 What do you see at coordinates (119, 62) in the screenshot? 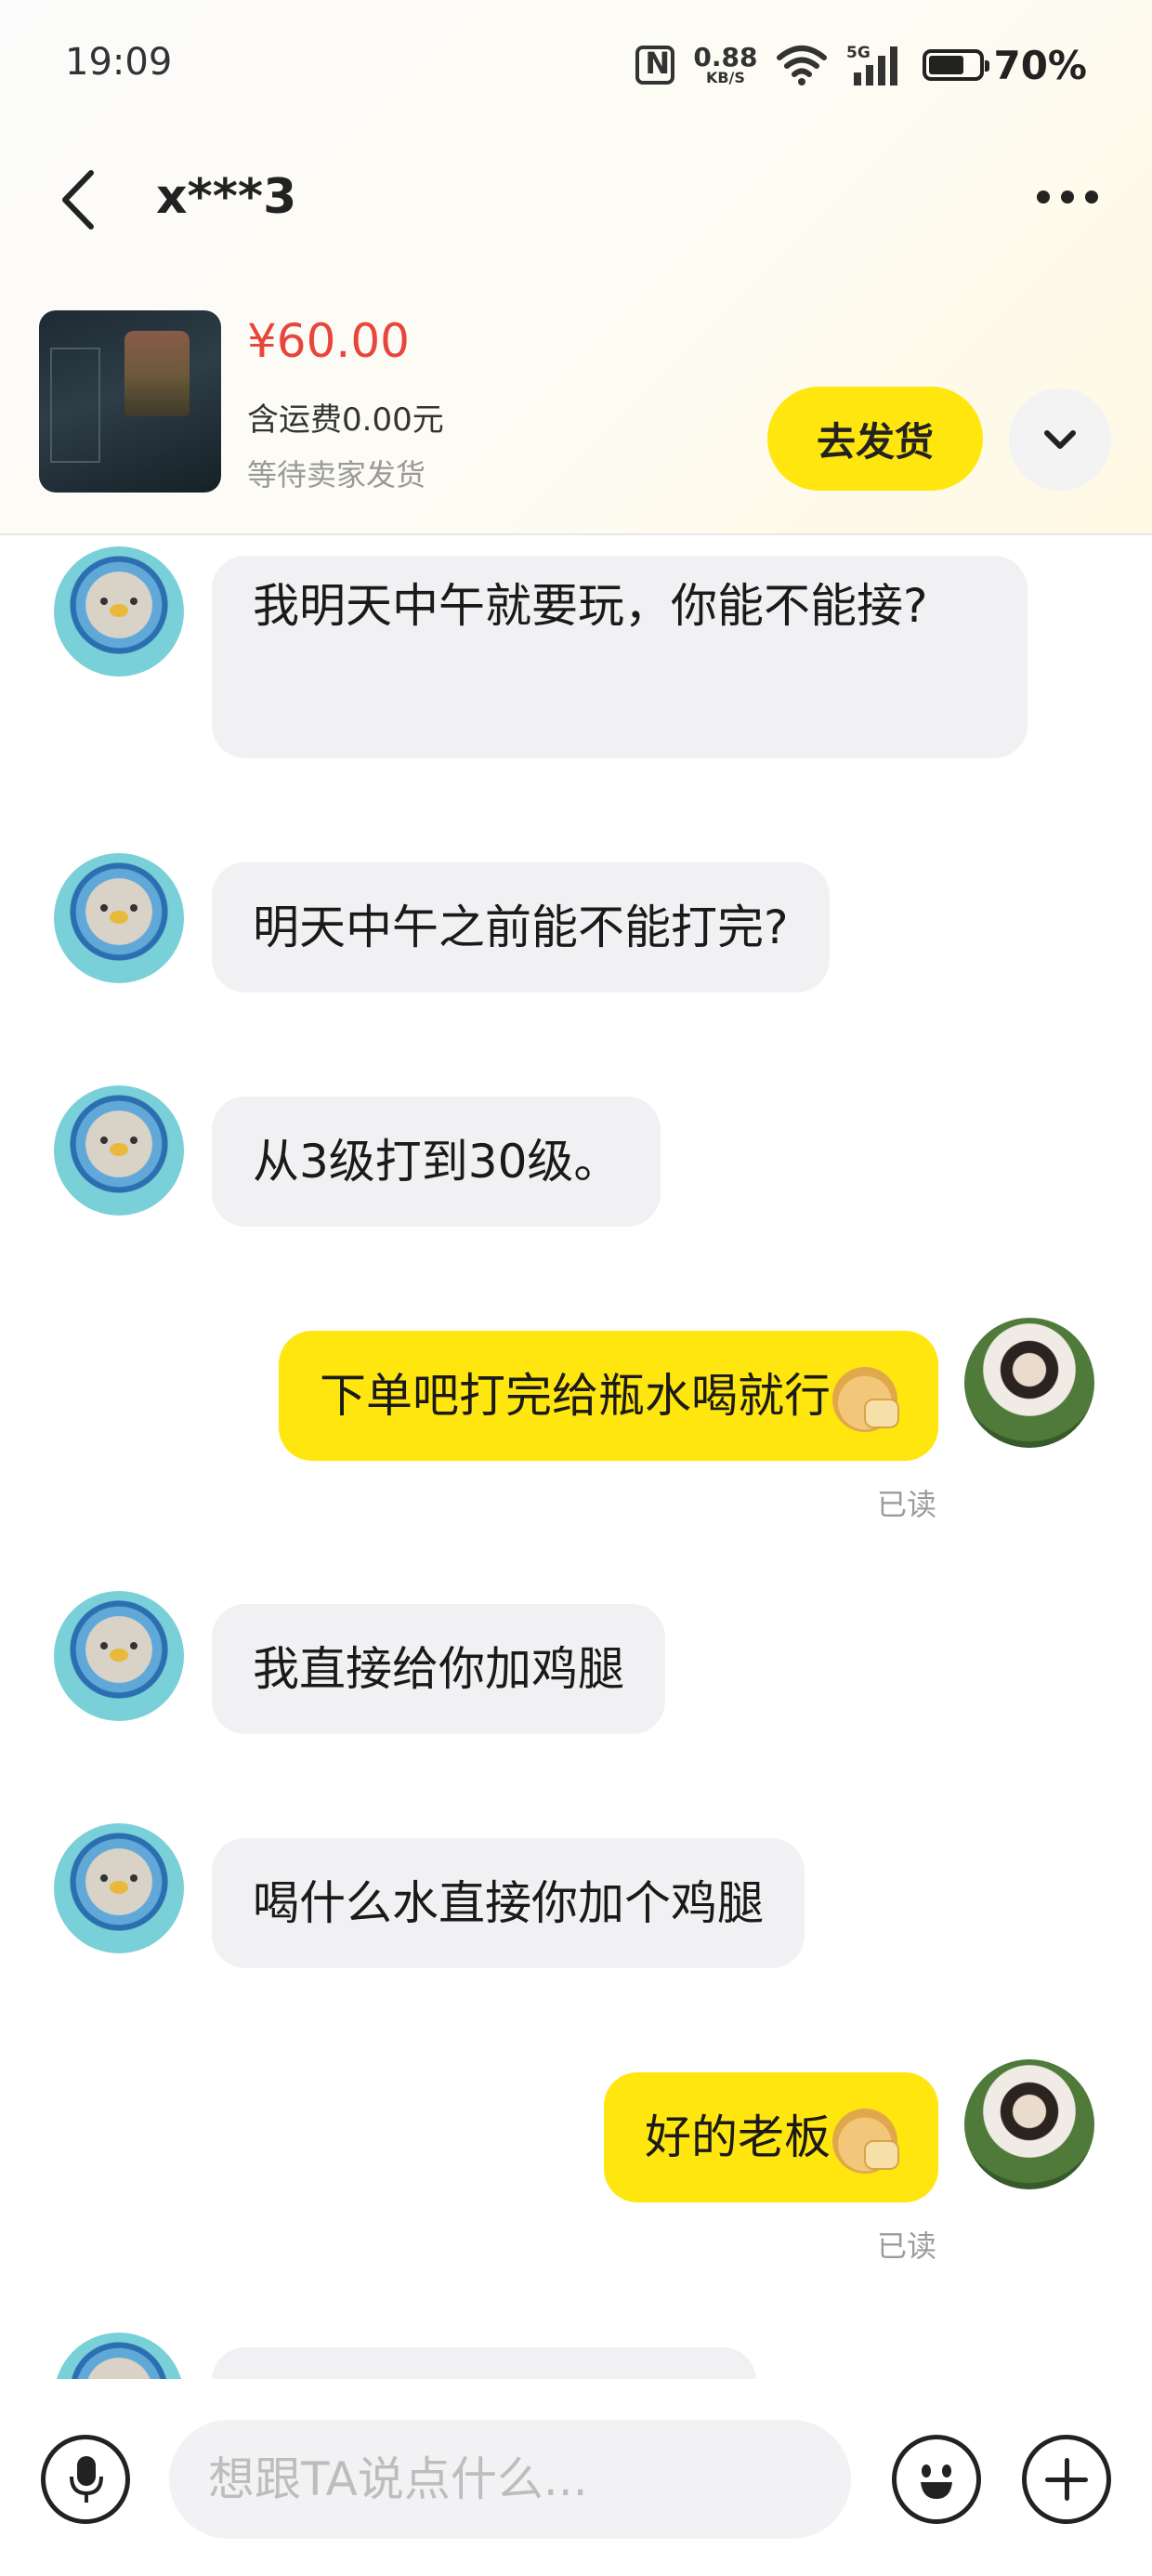
I see `status-time: 19:09` at bounding box center [119, 62].